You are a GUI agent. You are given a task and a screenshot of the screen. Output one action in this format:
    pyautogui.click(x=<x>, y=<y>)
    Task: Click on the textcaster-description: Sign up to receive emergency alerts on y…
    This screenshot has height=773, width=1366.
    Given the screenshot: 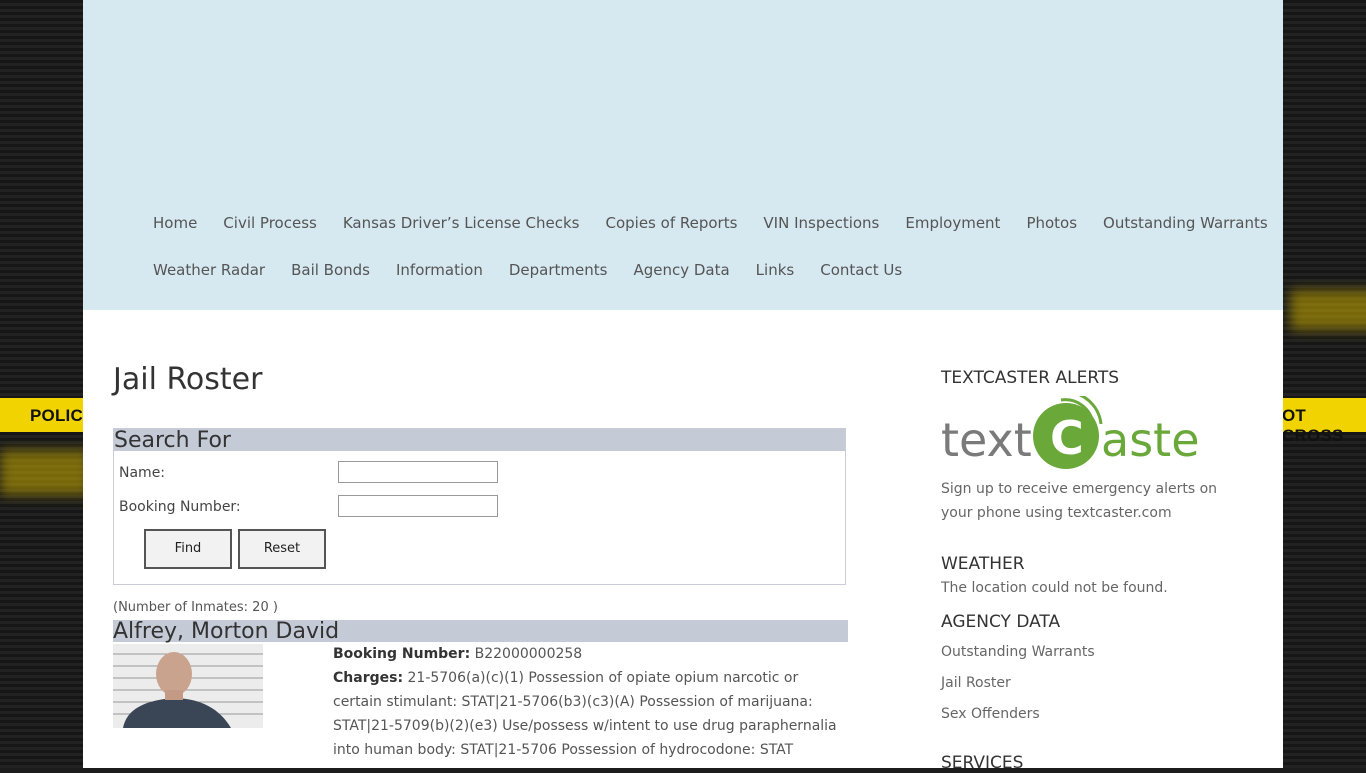 What is the action you would take?
    pyautogui.click(x=1079, y=501)
    